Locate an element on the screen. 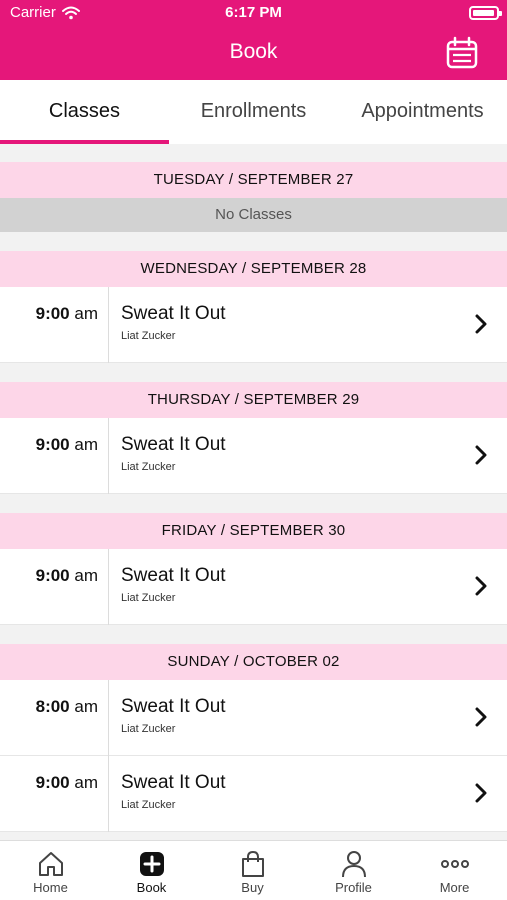  calendar-icon is located at coordinates (462, 53).